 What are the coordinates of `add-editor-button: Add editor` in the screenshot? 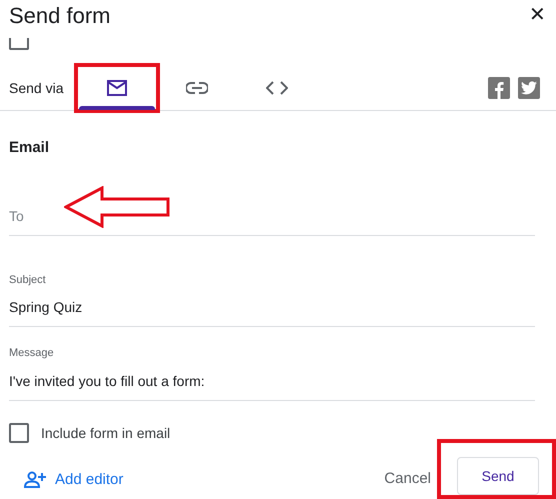 It's located at (74, 479).